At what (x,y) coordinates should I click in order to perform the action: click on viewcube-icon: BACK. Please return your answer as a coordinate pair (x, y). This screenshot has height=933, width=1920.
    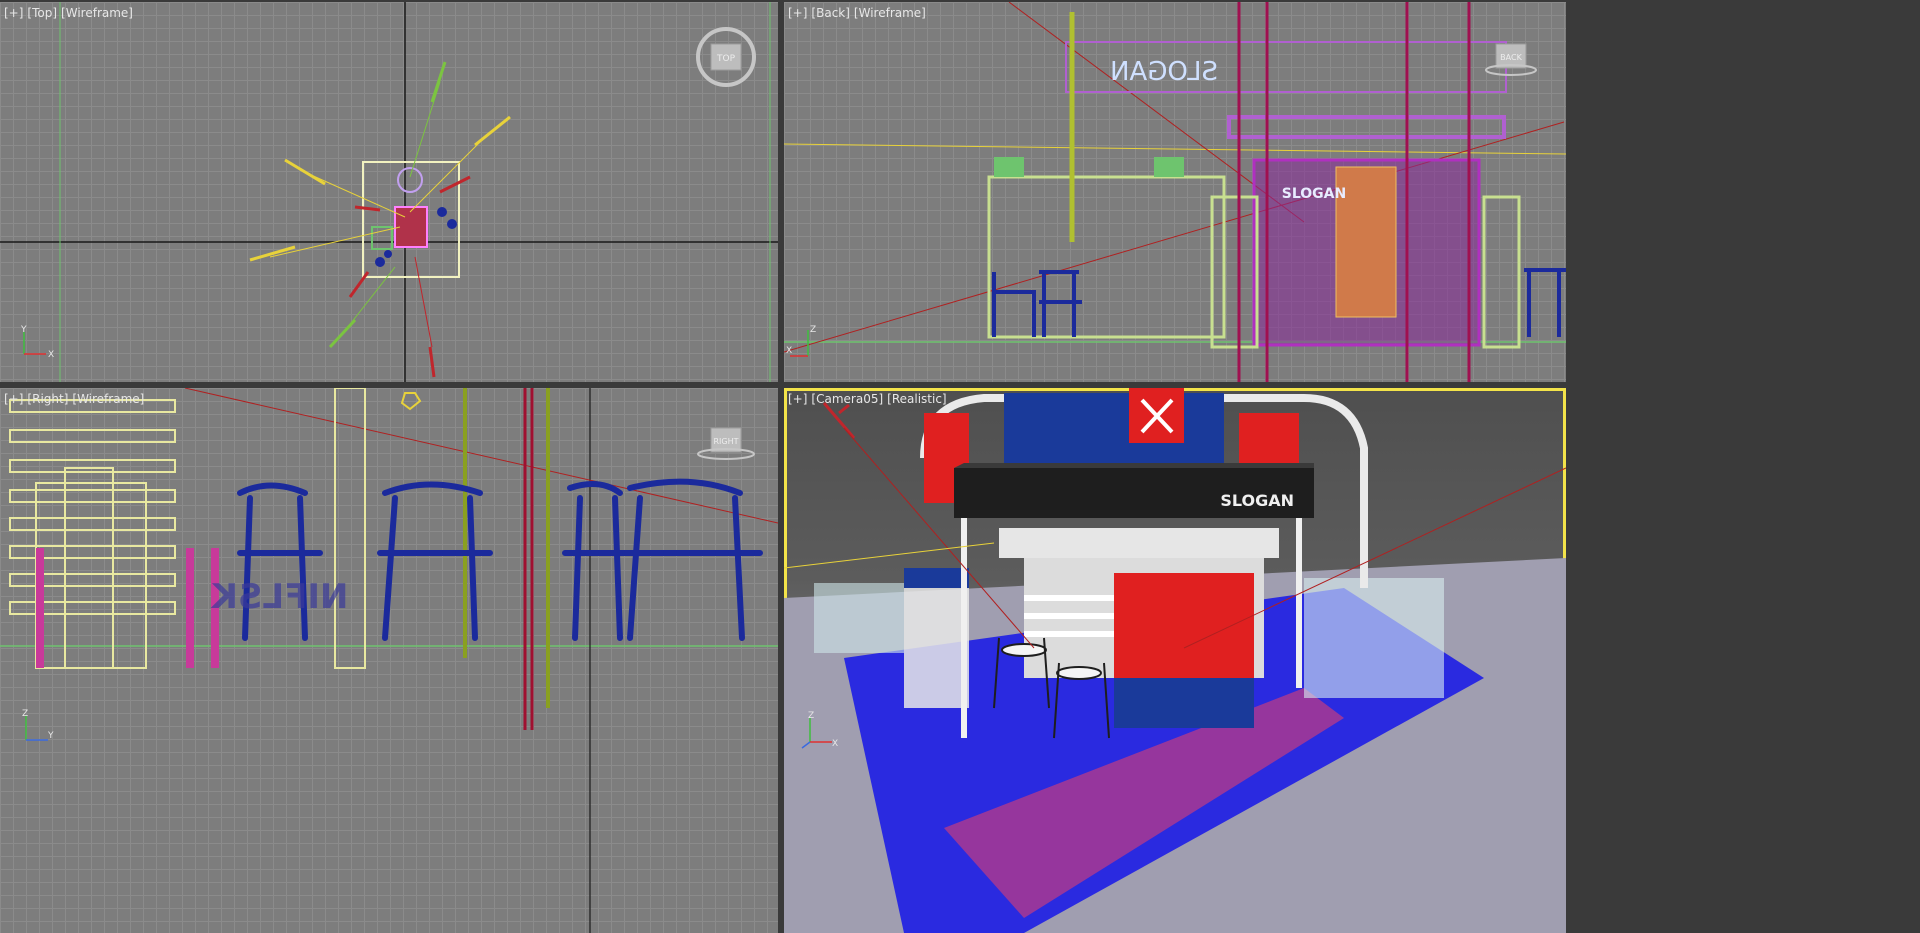
    Looking at the image, I should click on (1511, 60).